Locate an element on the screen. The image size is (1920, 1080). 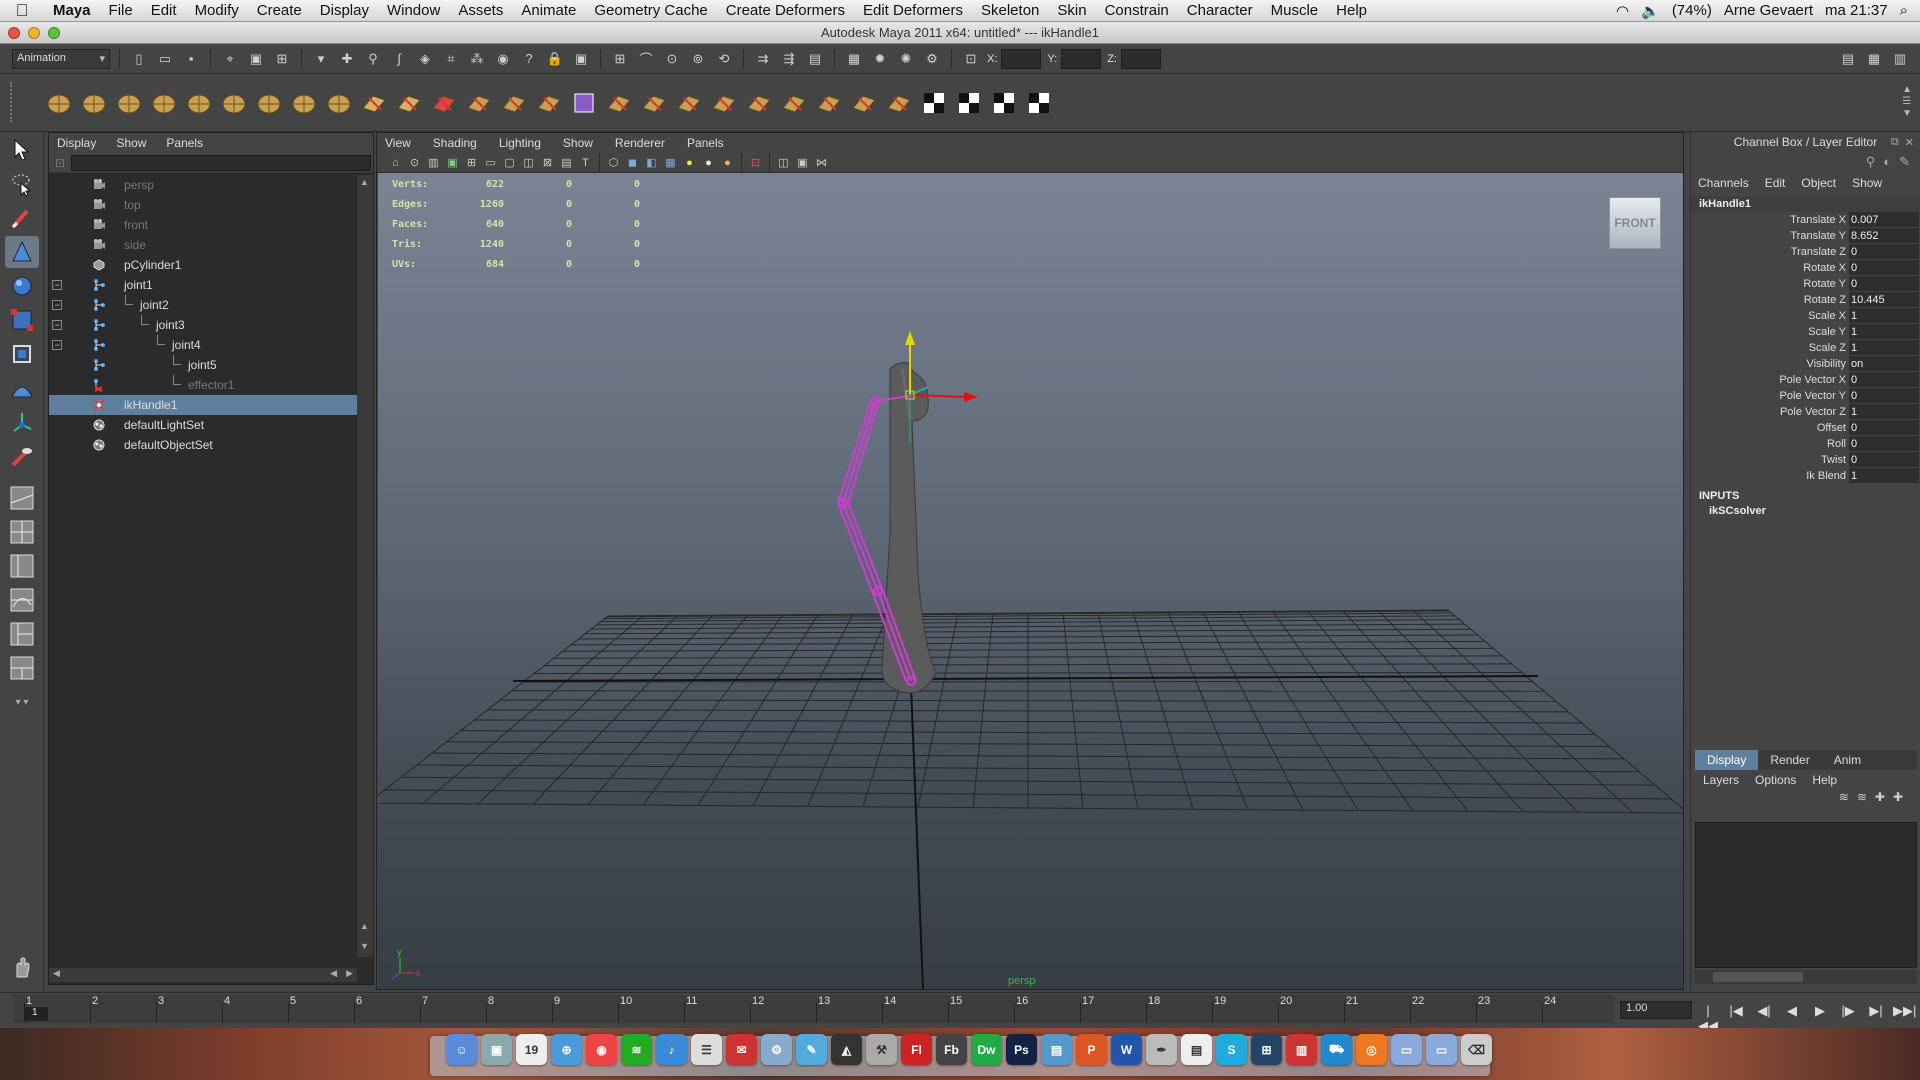
channel-pole-vector-y: Pole Vector Y0 is located at coordinates (1805, 396).